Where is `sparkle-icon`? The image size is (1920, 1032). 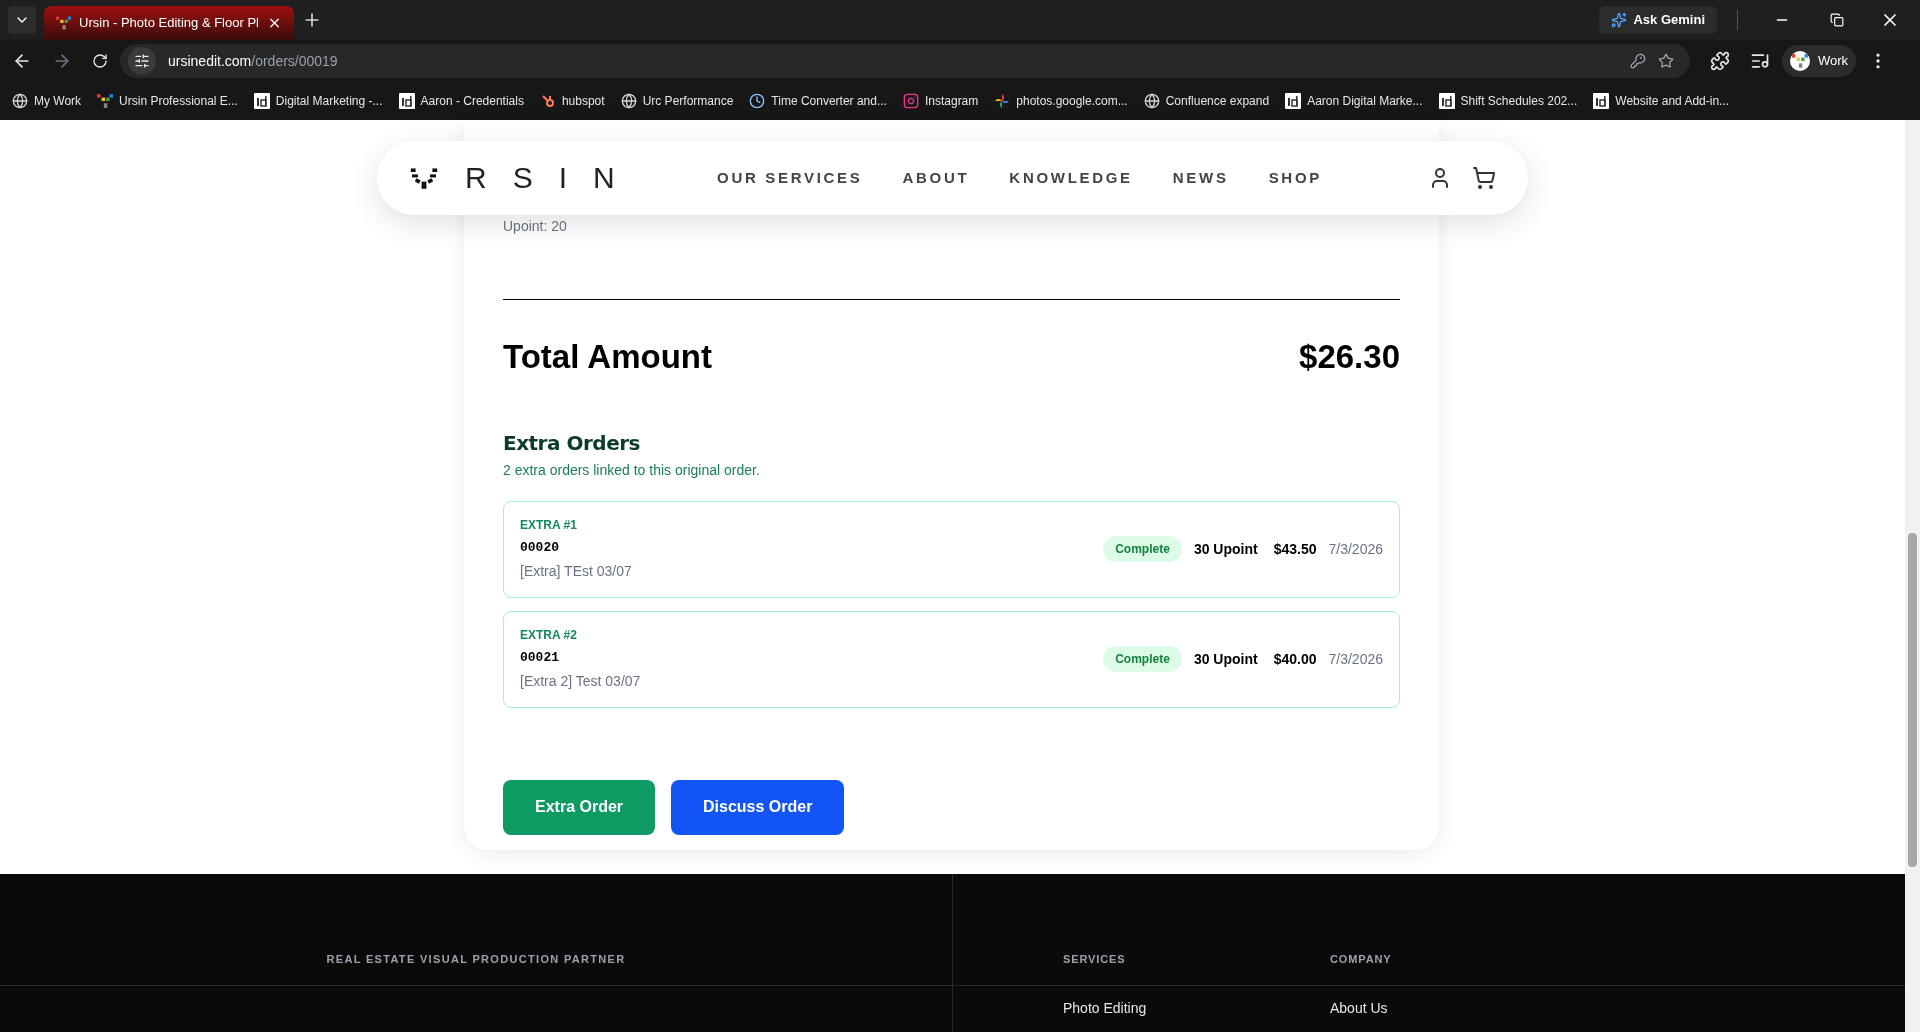
sparkle-icon is located at coordinates (1619, 20).